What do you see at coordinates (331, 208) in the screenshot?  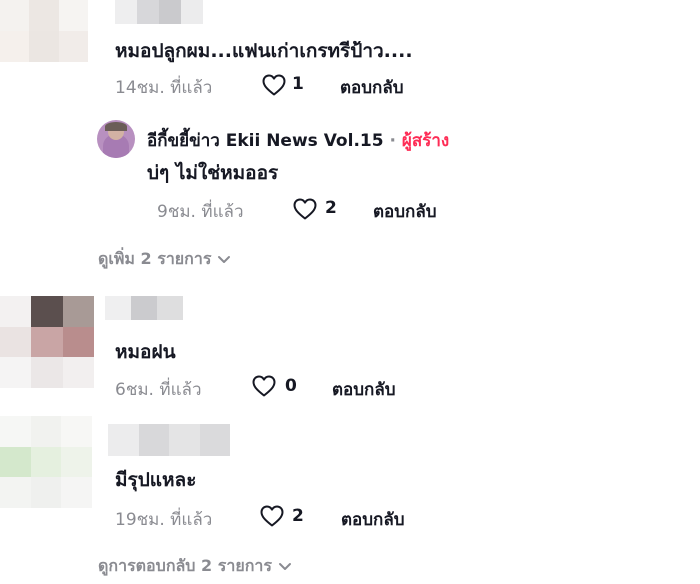 I see `reply-like-count: 2` at bounding box center [331, 208].